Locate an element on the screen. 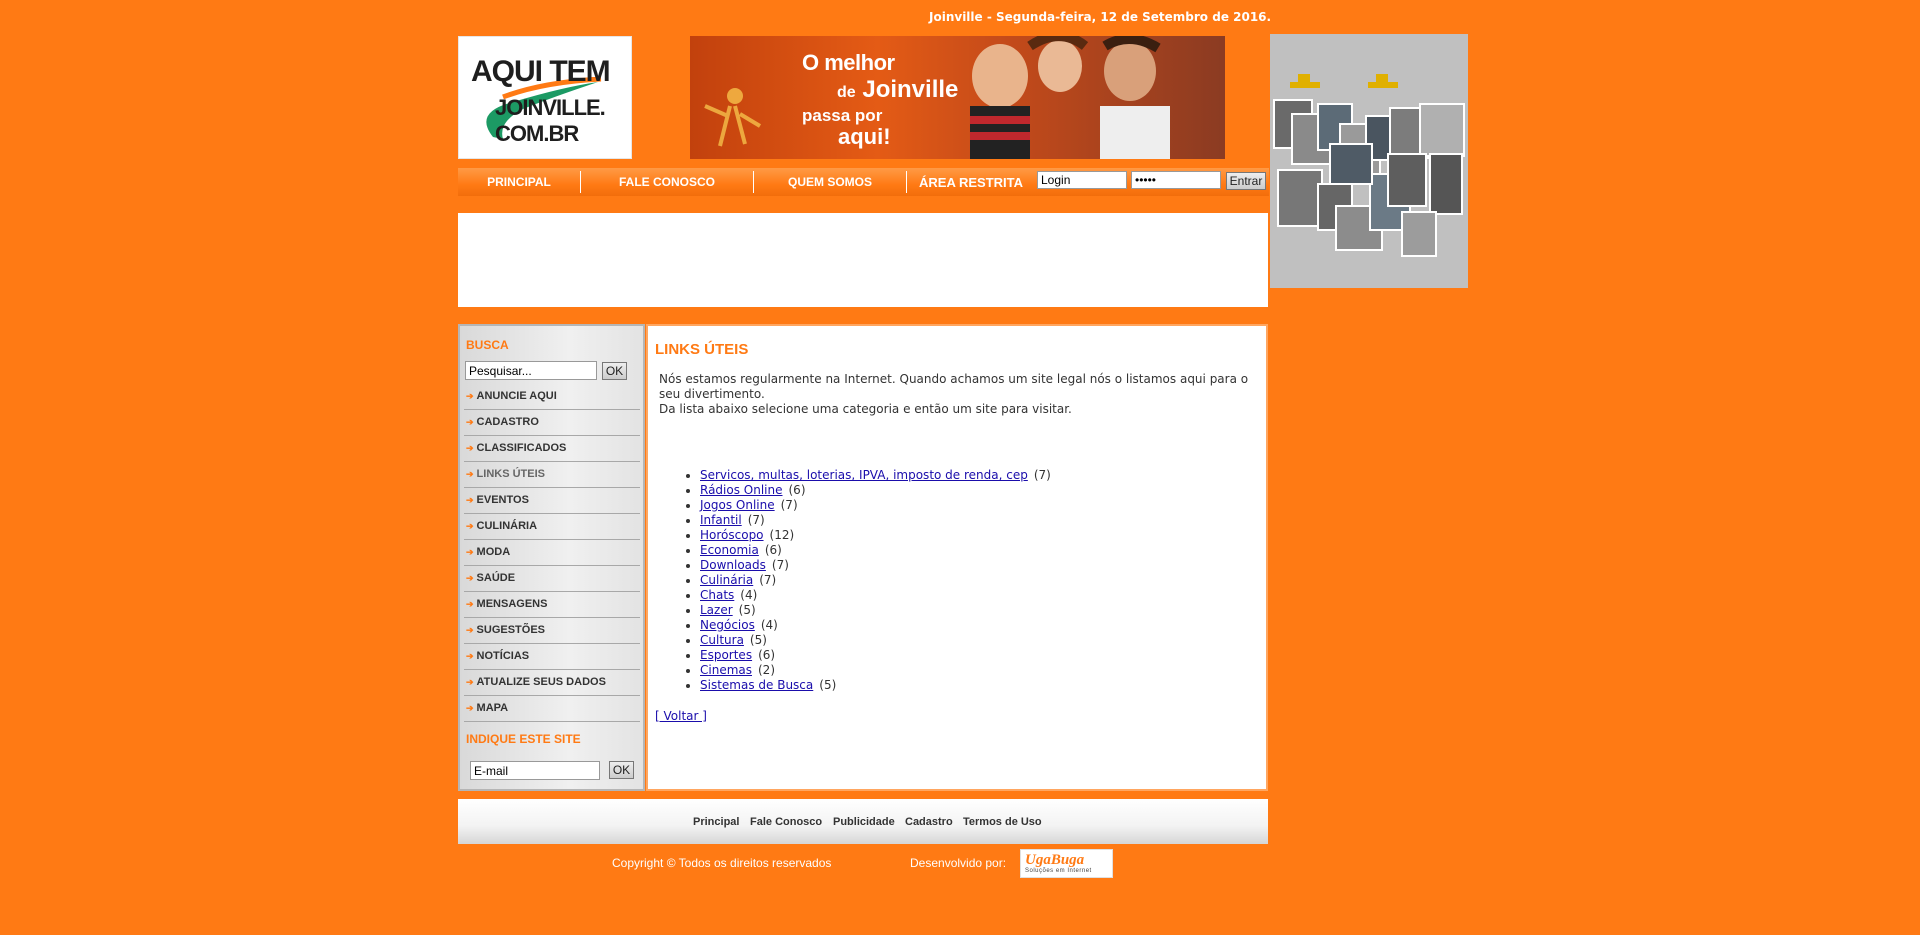  list-item: Esportes (6) is located at coordinates (875, 655).